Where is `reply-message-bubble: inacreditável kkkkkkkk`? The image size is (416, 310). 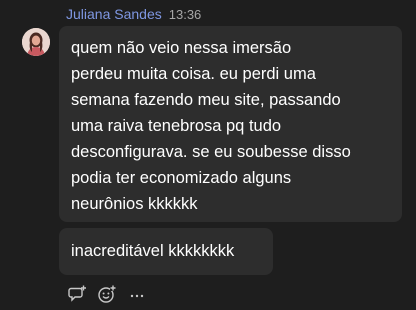 reply-message-bubble: inacreditável kkkkkkkk is located at coordinates (166, 251).